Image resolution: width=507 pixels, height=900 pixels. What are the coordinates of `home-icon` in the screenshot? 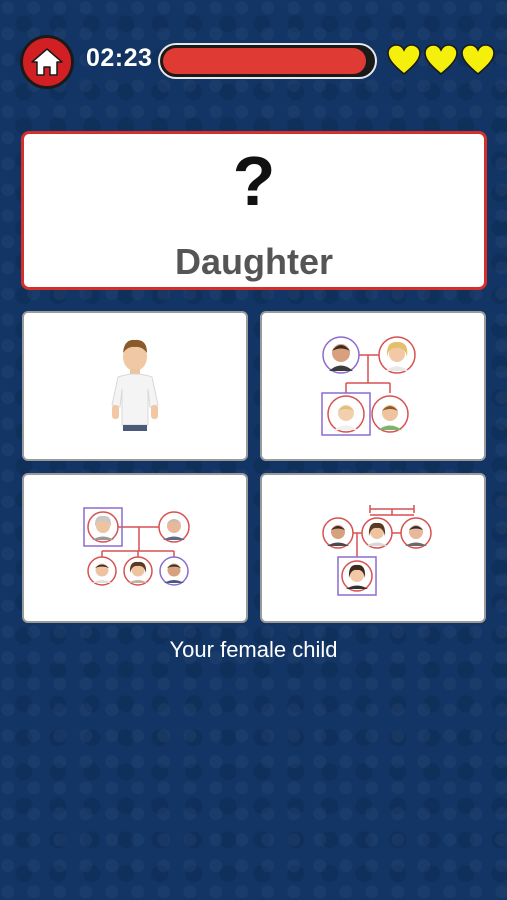 It's located at (47, 62).